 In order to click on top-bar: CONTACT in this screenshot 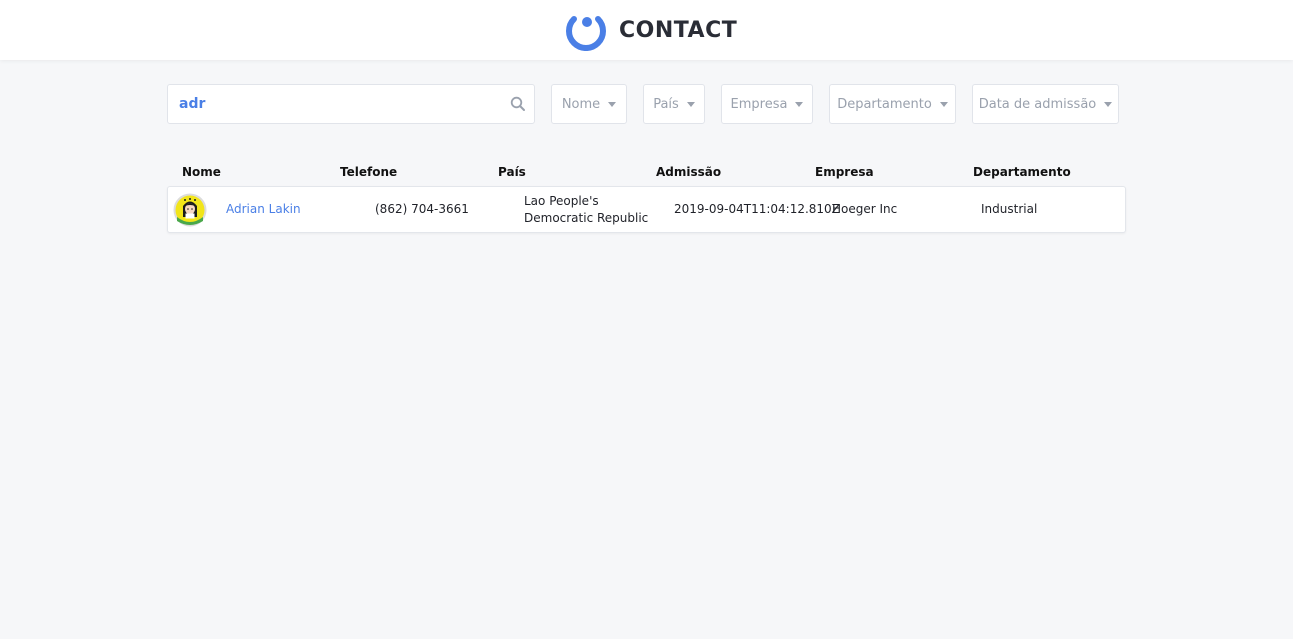, I will do `click(646, 30)`.